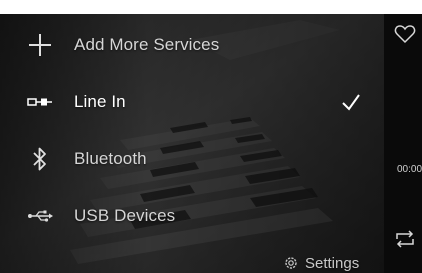 Image resolution: width=422 pixels, height=273 pixels. I want to click on menu-item-label: USB Devices, so click(125, 215).